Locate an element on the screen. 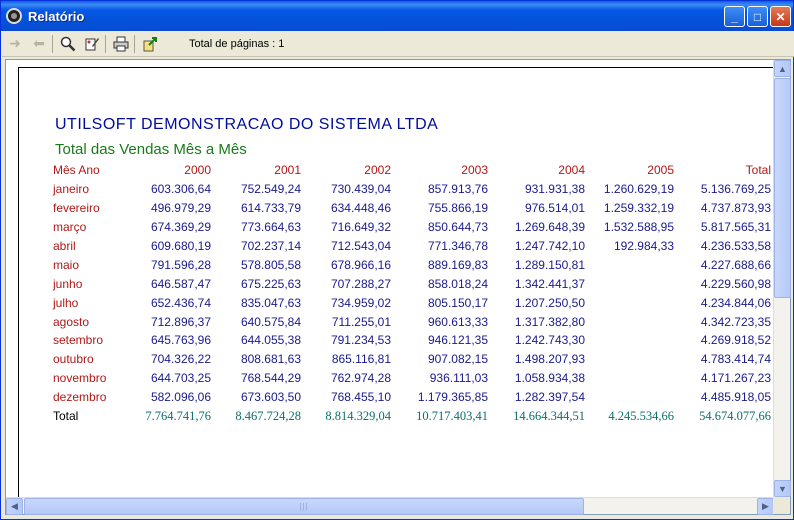 This screenshot has height=520, width=794. next-page-icon: ➜ is located at coordinates (15, 44).